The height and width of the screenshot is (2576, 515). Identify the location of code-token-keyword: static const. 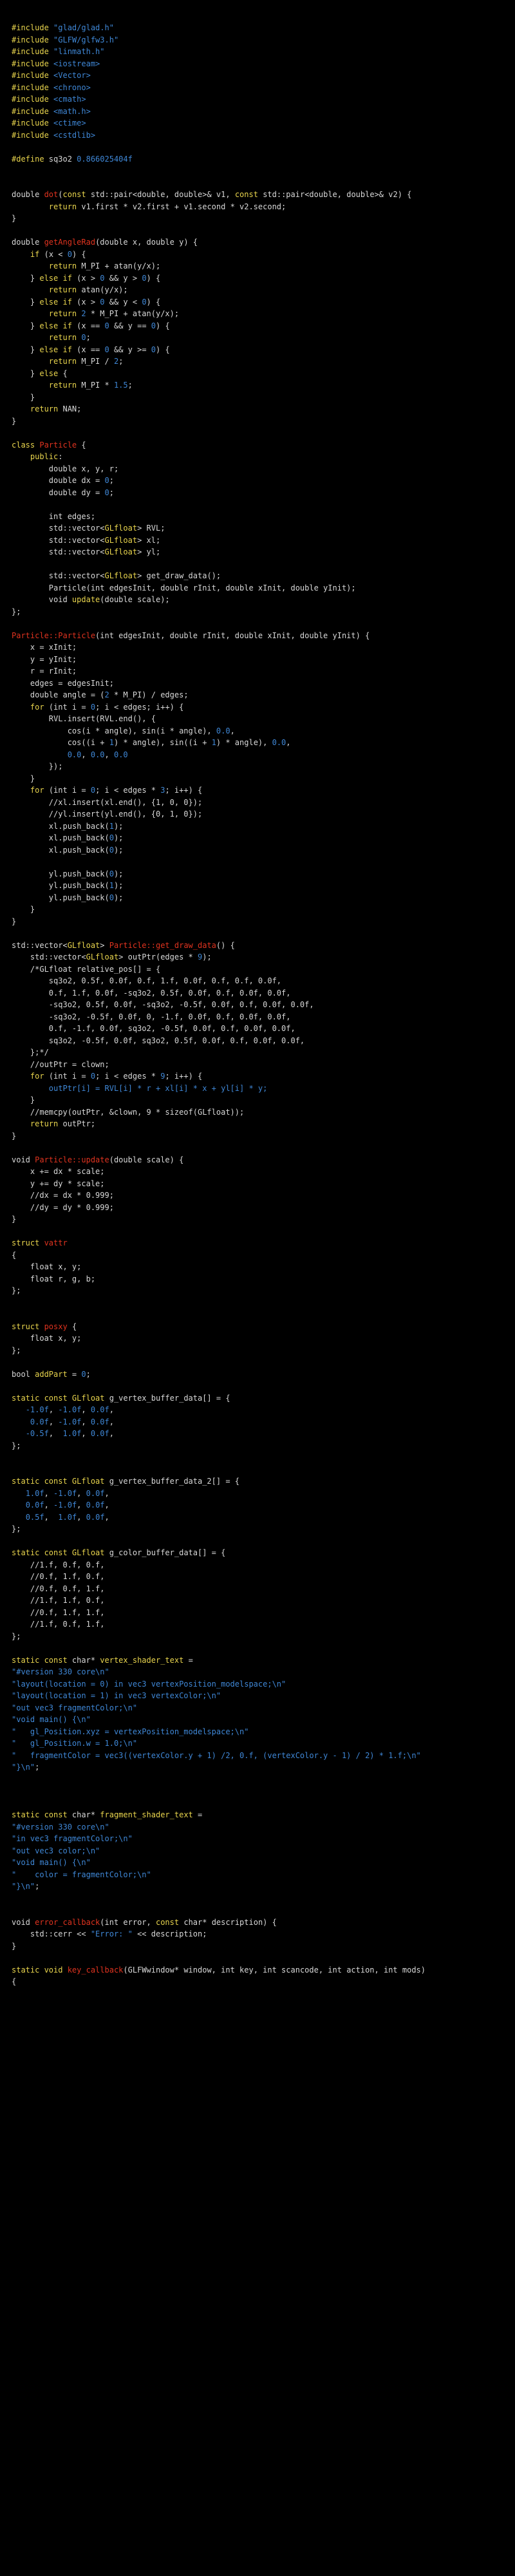
(42, 1481).